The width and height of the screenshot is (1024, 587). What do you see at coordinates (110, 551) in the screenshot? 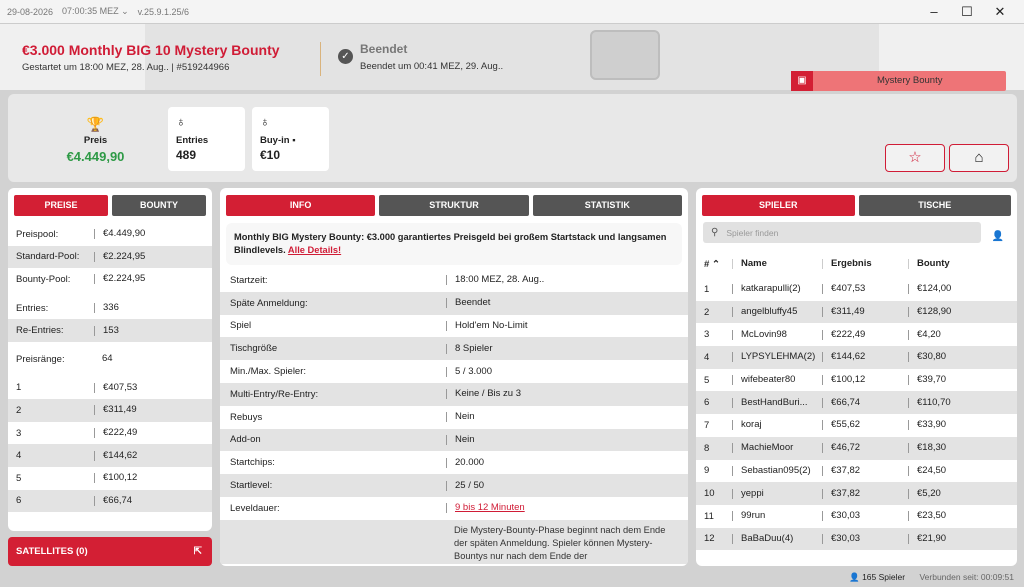
I see `satellites-button: SATELLITES (0) ⇱` at bounding box center [110, 551].